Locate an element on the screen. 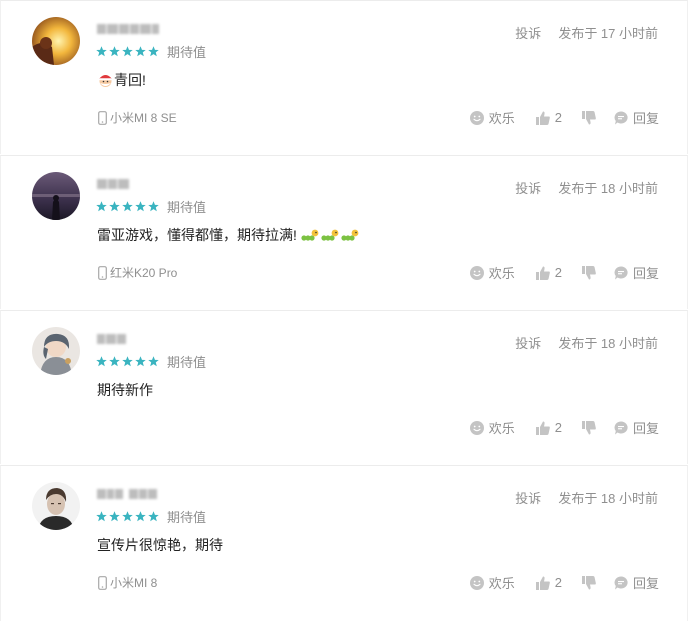  caterpillar-emoji-icon is located at coordinates (330, 235).